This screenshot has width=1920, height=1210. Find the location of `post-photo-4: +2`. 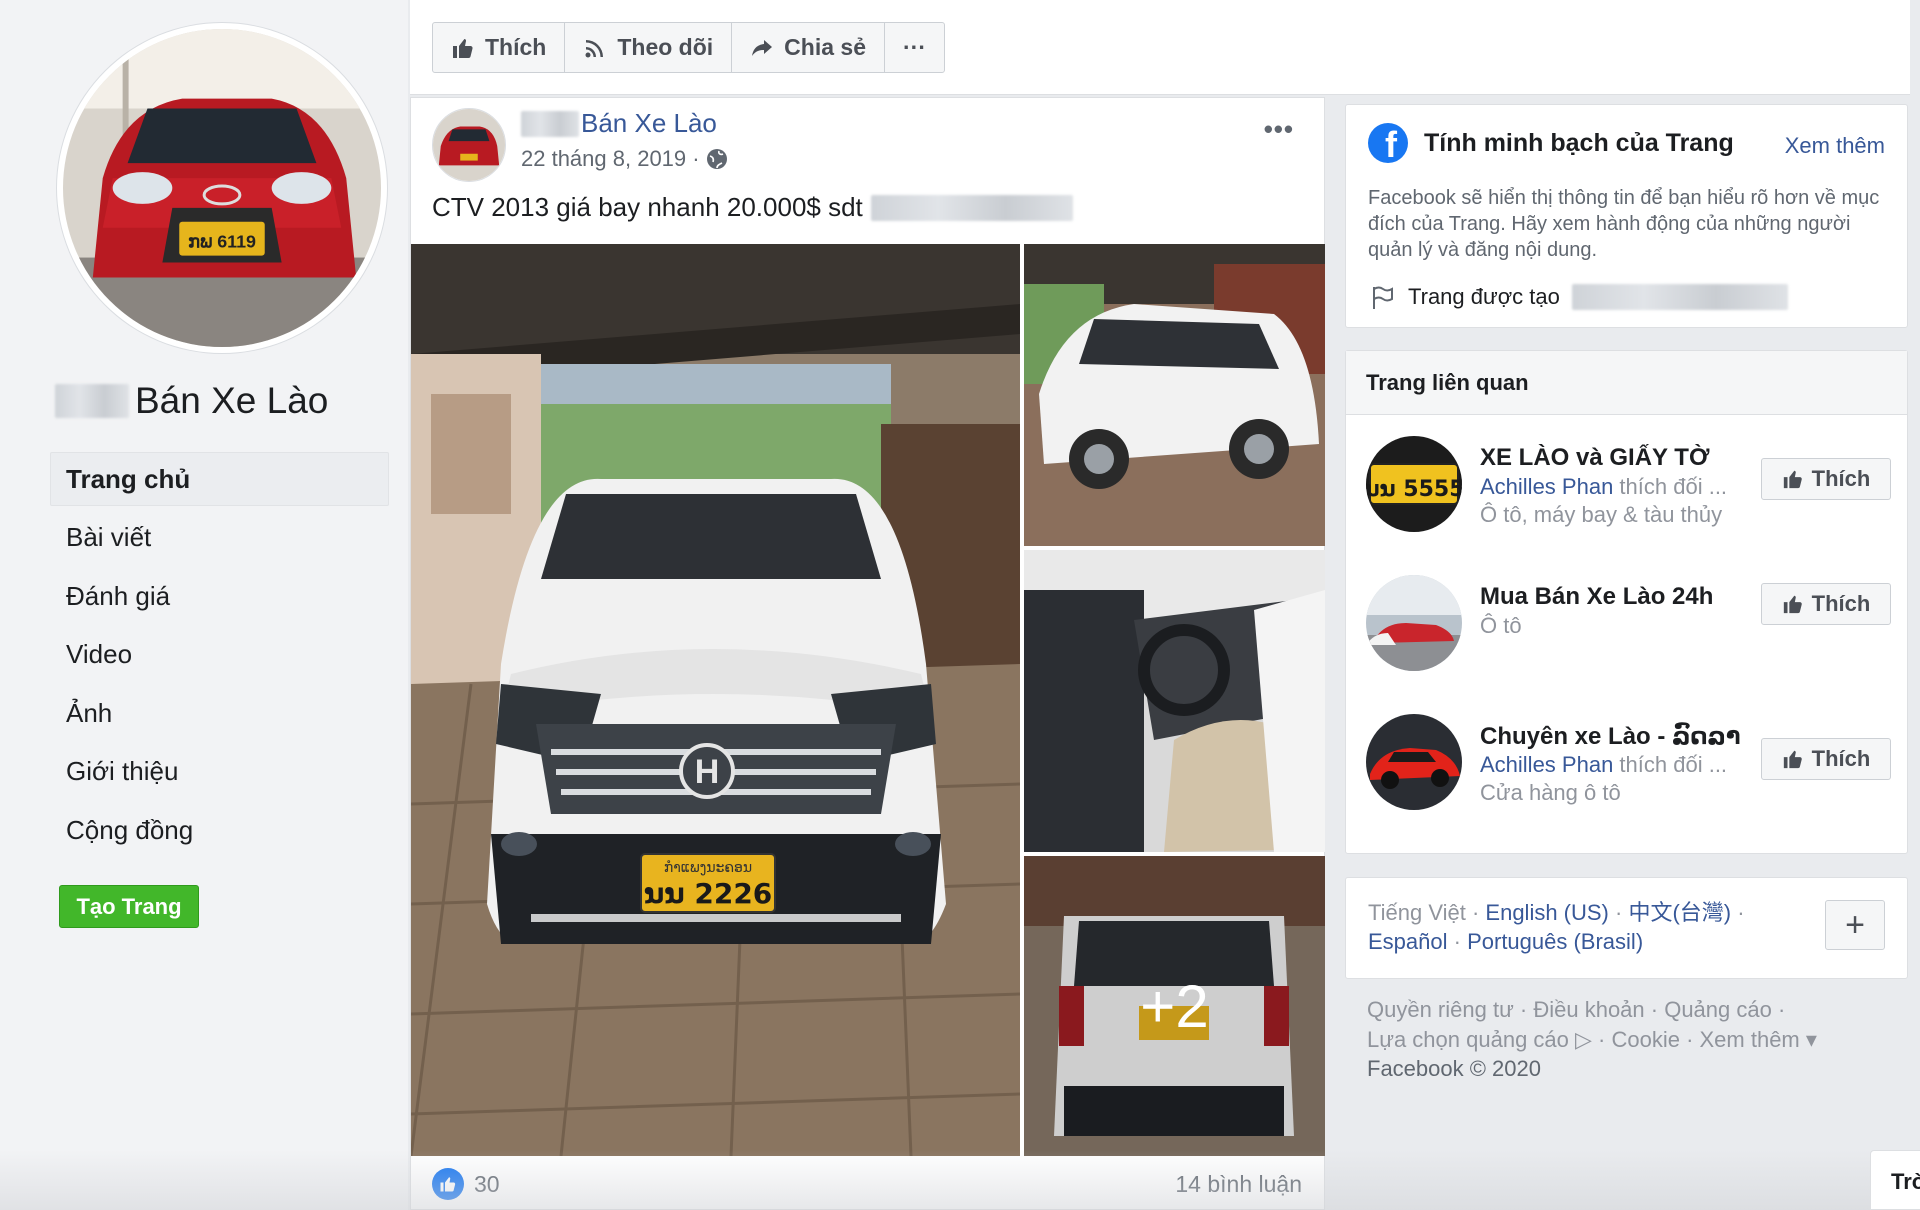

post-photo-4: +2 is located at coordinates (1174, 1006).